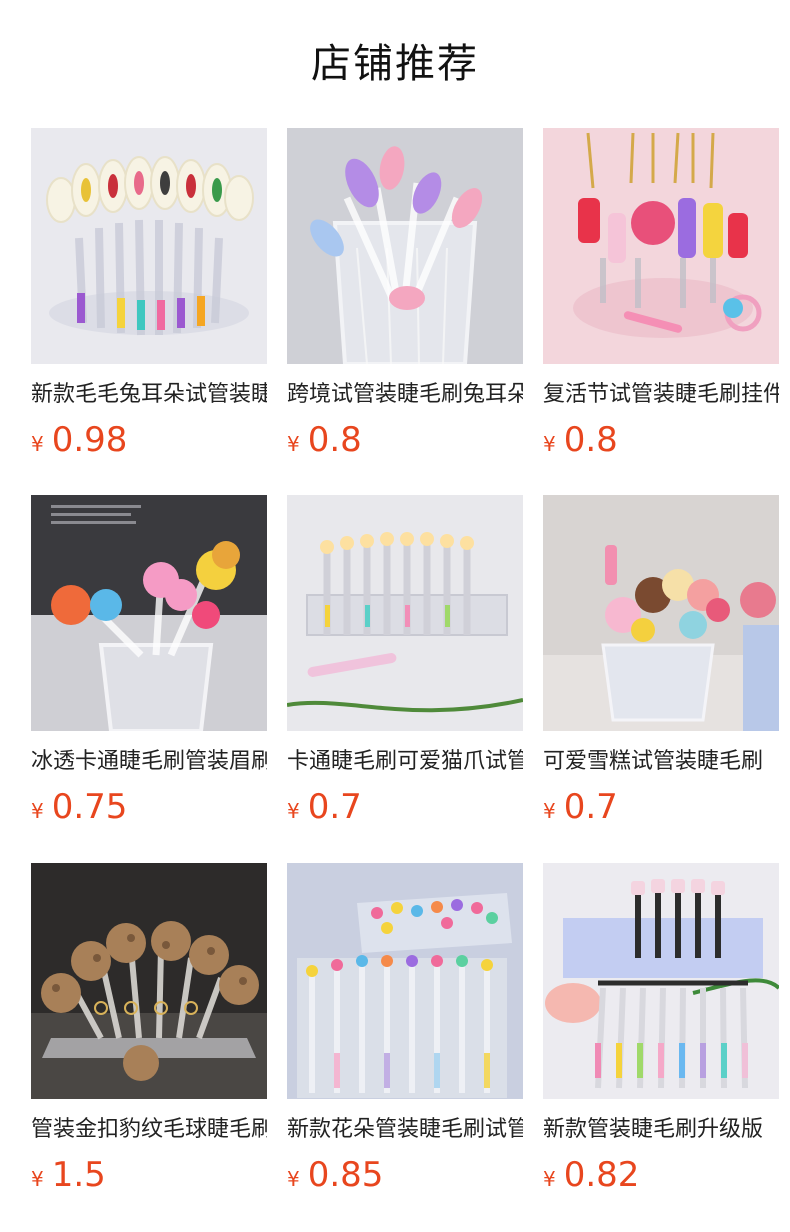 The image size is (790, 1232). I want to click on product-card-7: 管装金扣豹纹毛球睫毛刷 ¥1.5, so click(149, 1029).